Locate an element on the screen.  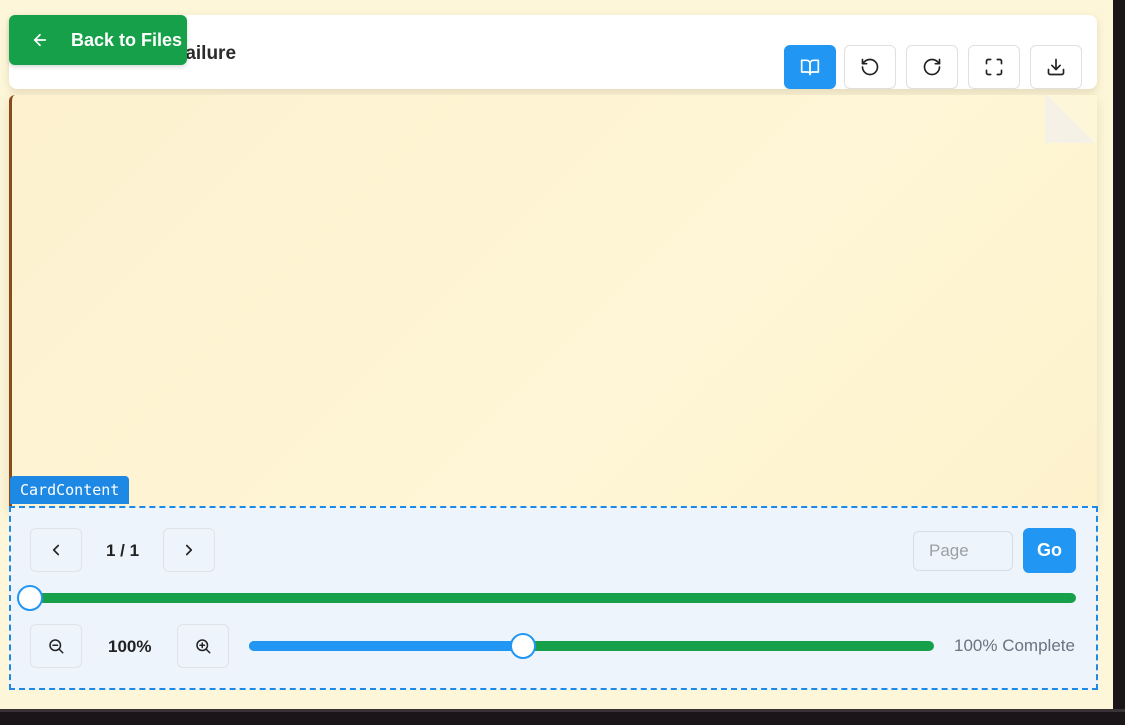
chevron-left-icon is located at coordinates (56, 550).